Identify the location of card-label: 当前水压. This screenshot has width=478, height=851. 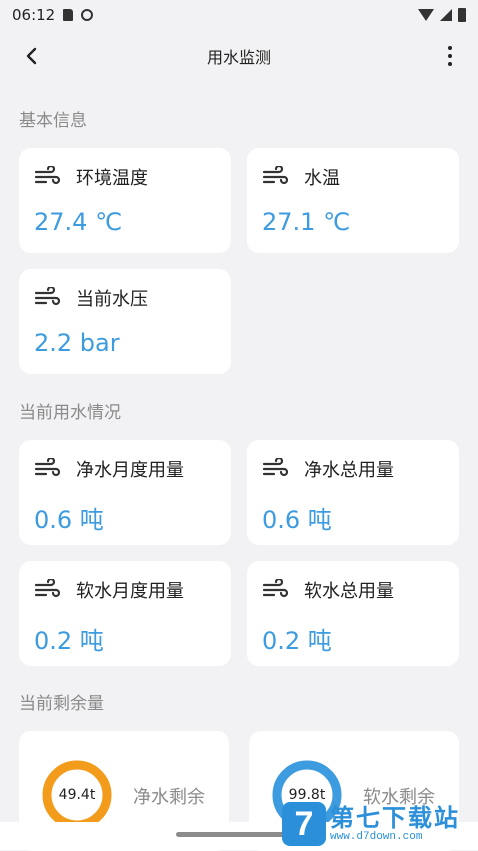
(112, 299).